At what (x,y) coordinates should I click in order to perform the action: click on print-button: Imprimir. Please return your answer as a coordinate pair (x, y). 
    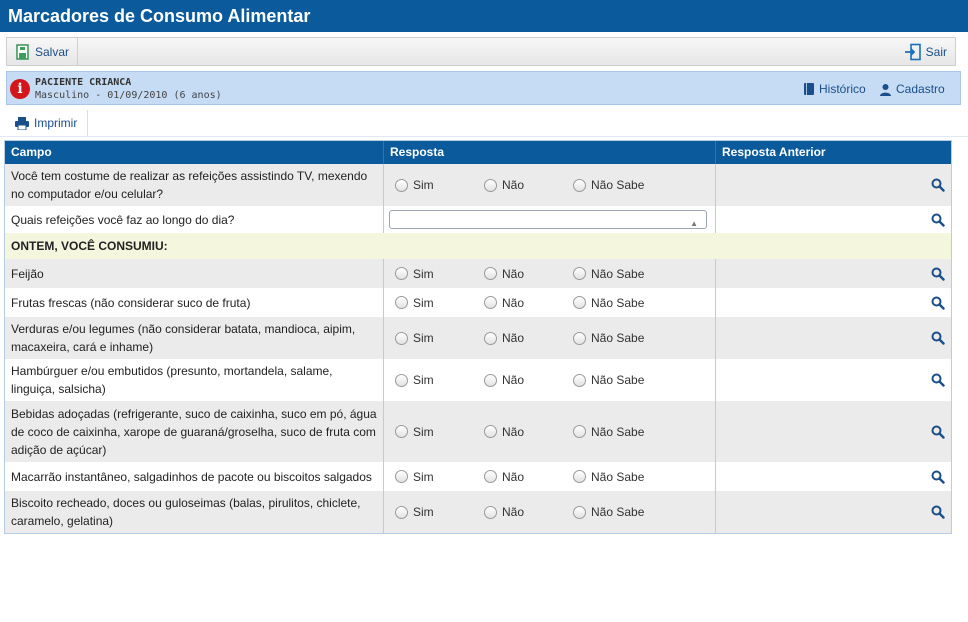
    Looking at the image, I should click on (47, 123).